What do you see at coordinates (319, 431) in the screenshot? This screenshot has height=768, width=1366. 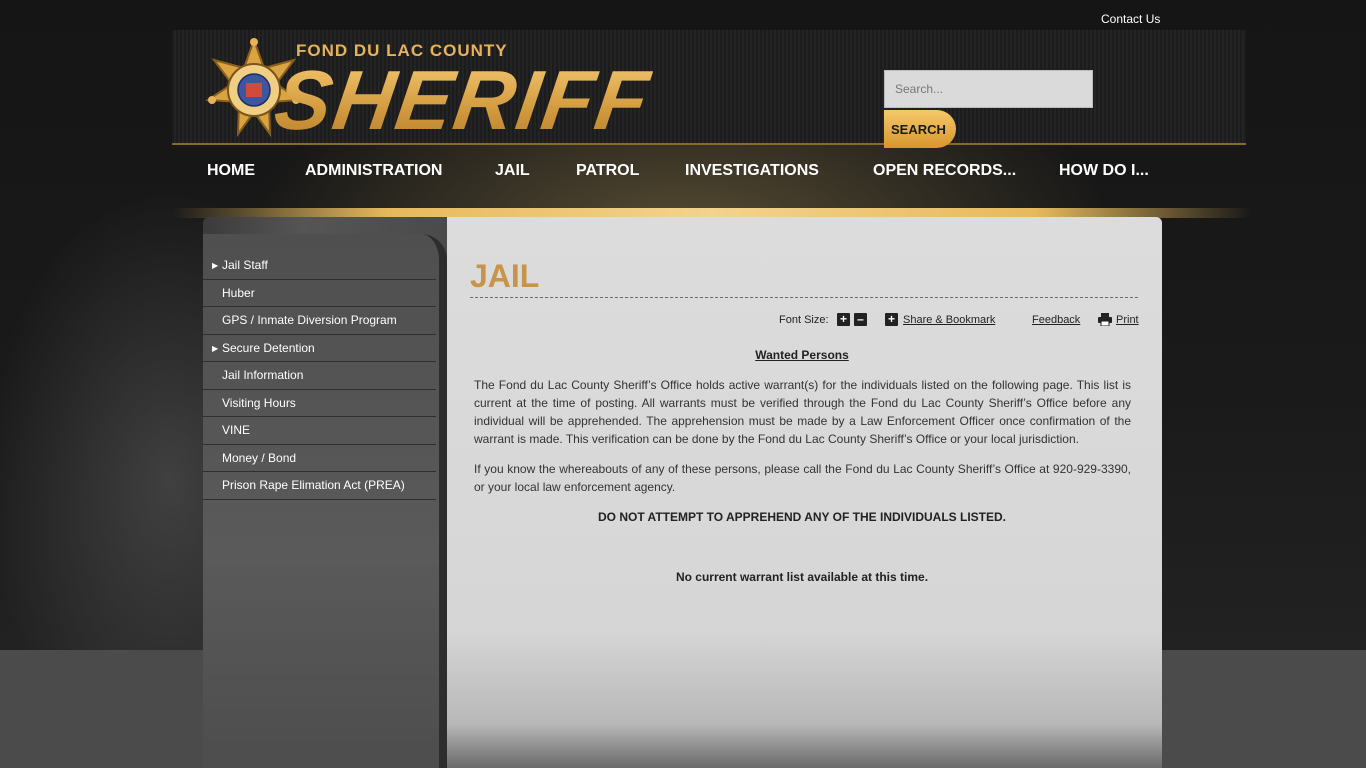 I see `sidebar-item-vine: VINE` at bounding box center [319, 431].